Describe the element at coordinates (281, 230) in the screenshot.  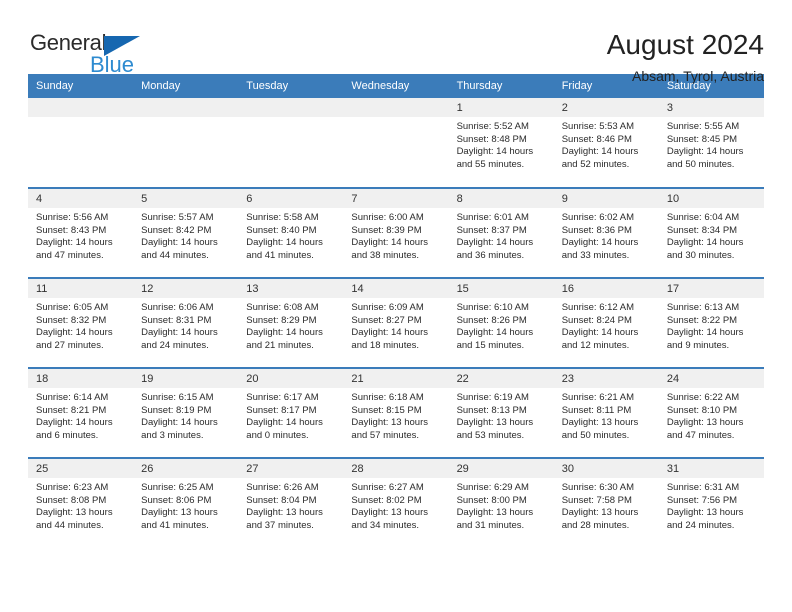
I see `sunset-line: Sunset: 8:40 PM` at that location.